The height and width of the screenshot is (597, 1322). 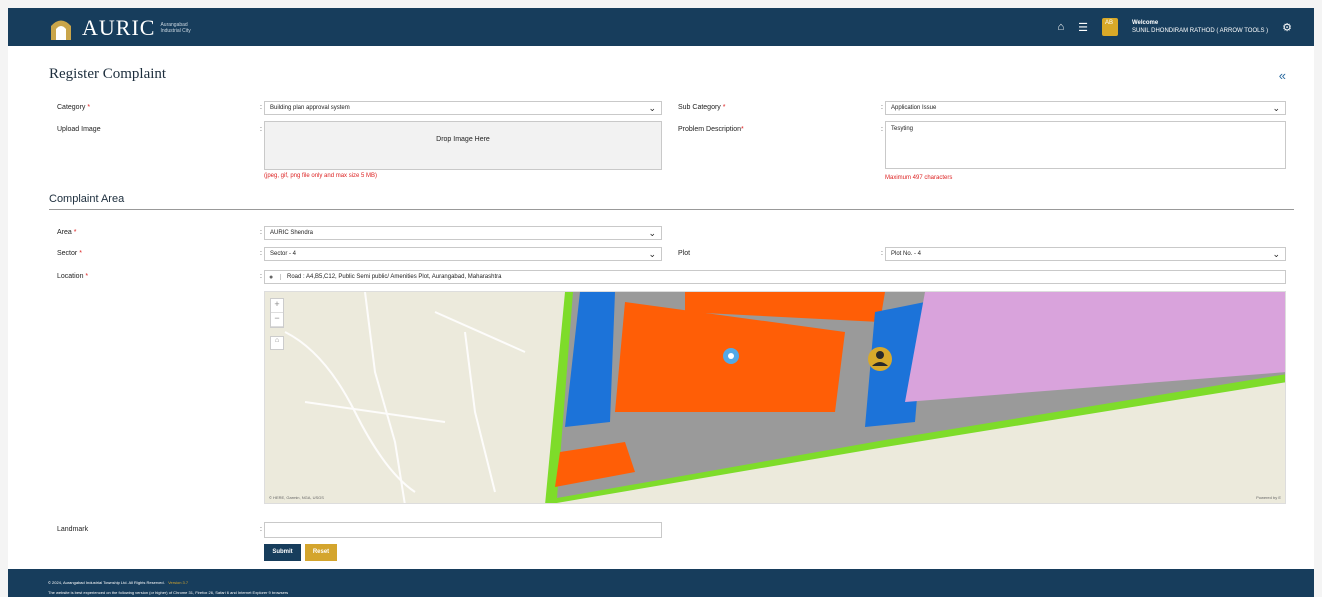 I want to click on logo-text: AURIC, so click(x=119, y=27).